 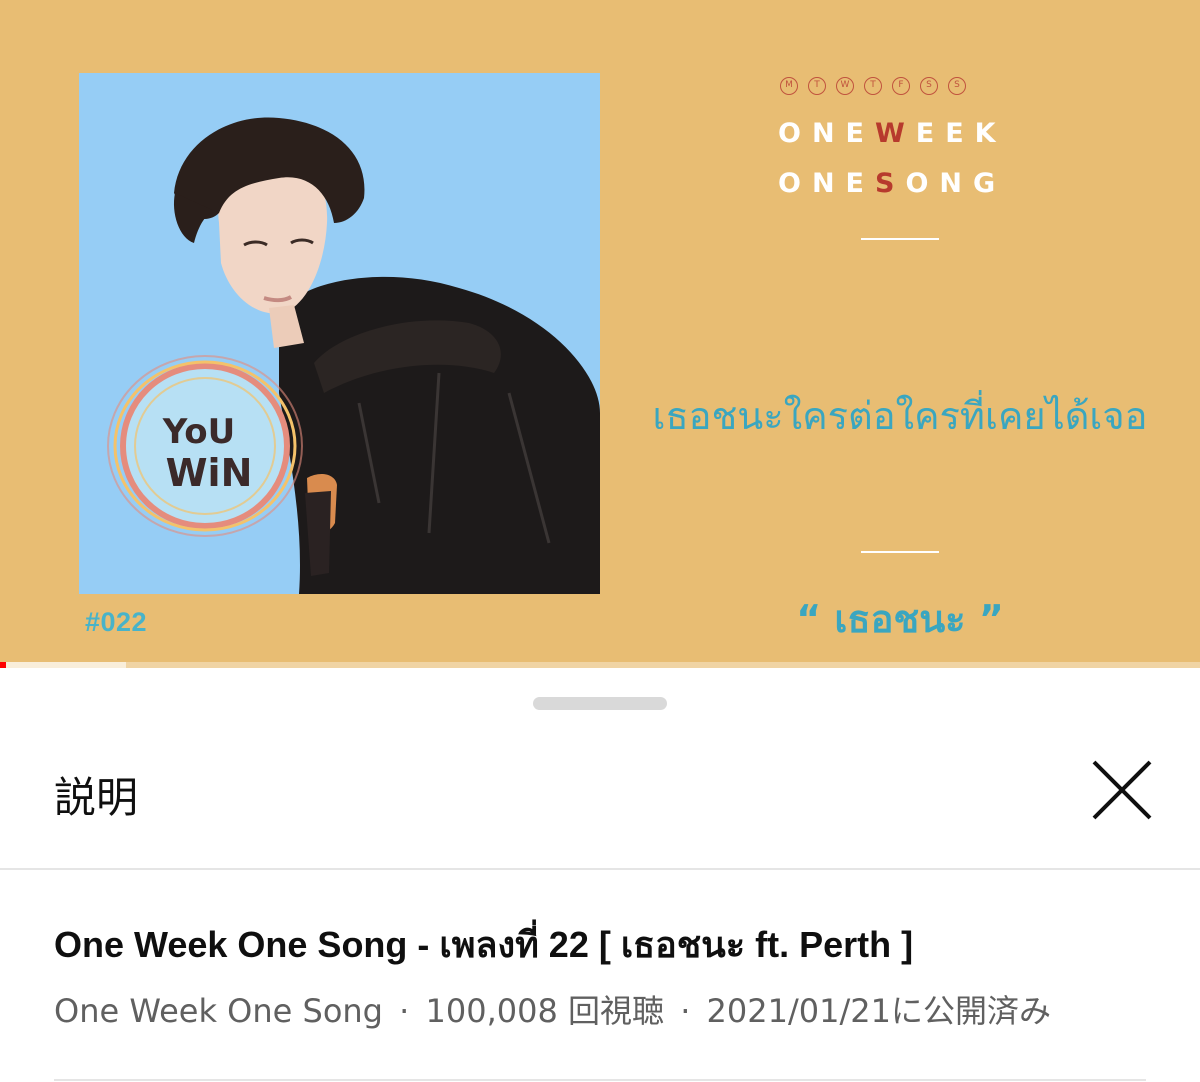 What do you see at coordinates (600, 869) in the screenshot?
I see `header-divider` at bounding box center [600, 869].